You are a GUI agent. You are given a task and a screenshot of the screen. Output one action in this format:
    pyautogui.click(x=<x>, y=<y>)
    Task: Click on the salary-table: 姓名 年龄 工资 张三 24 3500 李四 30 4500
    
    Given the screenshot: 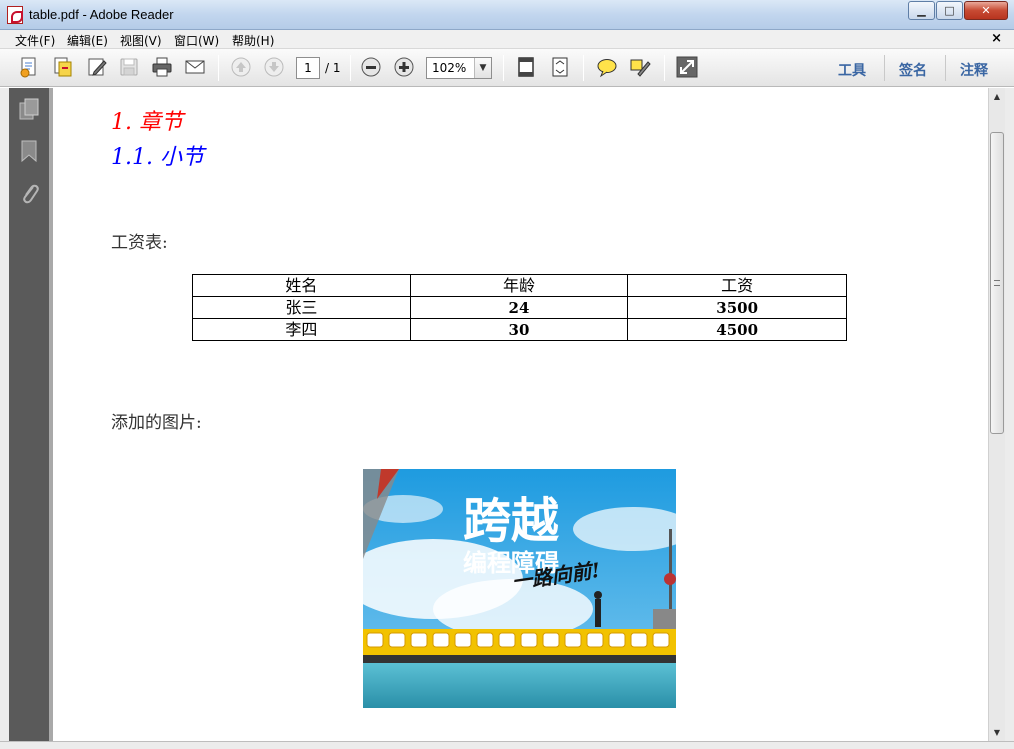 What is the action you would take?
    pyautogui.click(x=519, y=307)
    